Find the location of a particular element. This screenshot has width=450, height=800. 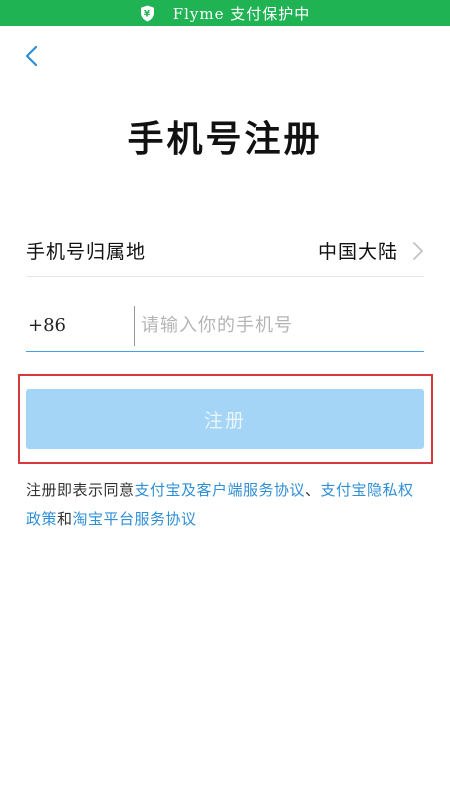

page-title: 手机号注册 is located at coordinates (225, 139).